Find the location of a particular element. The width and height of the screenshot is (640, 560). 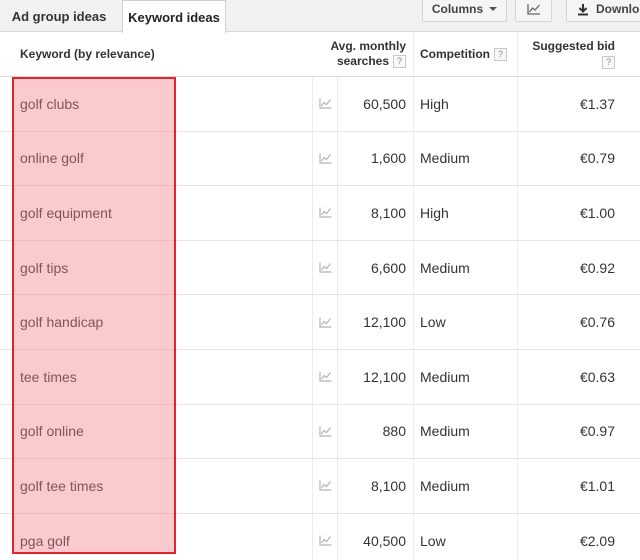

download-arrow-icon is located at coordinates (583, 9).